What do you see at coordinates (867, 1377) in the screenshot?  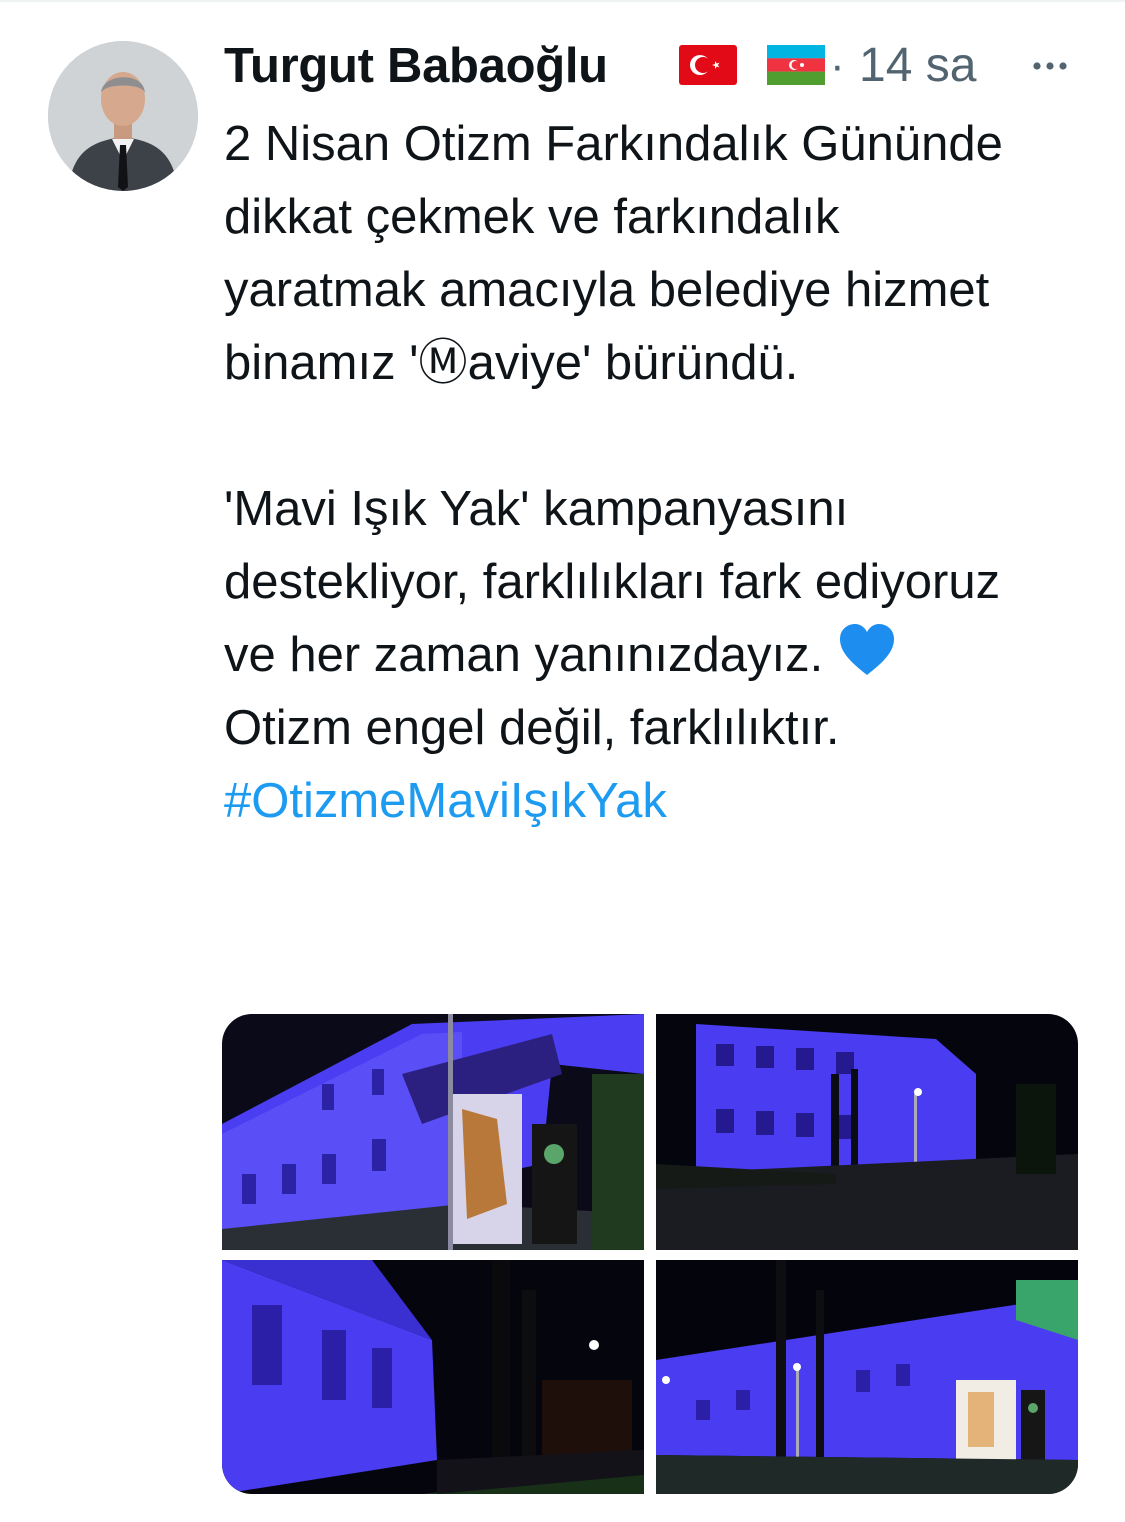 I see `photo-building-courtyard` at bounding box center [867, 1377].